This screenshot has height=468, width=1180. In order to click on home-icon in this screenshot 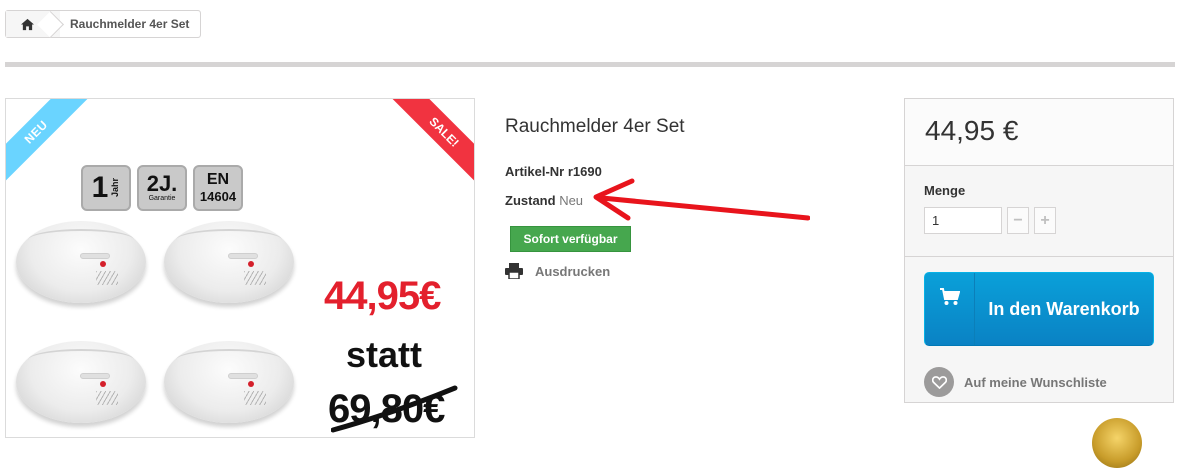, I will do `click(27, 24)`.